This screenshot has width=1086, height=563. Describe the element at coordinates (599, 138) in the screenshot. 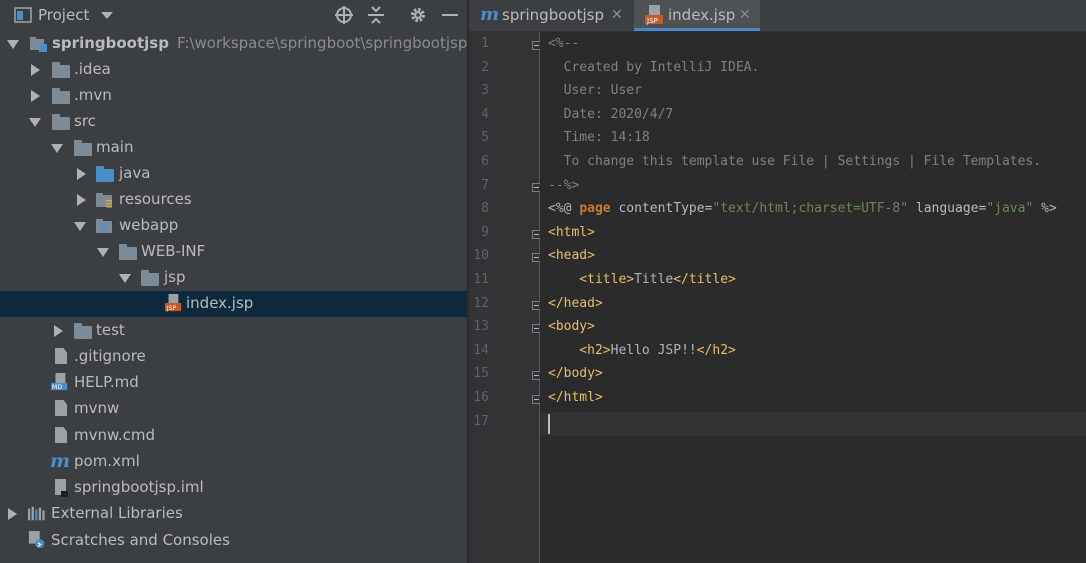

I see `code-token: Time: 14:18` at that location.